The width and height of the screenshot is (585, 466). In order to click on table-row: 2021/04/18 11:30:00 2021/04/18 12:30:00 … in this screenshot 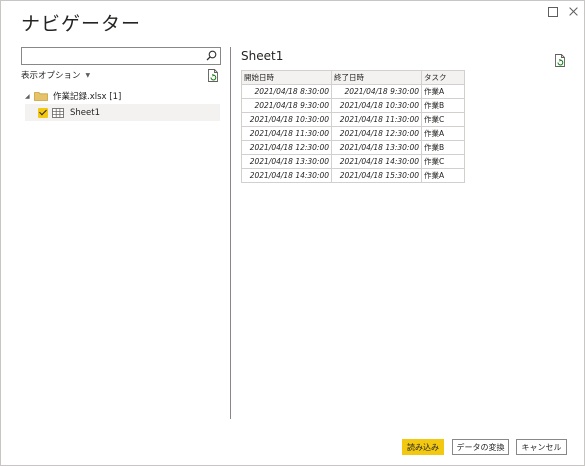, I will do `click(353, 133)`.